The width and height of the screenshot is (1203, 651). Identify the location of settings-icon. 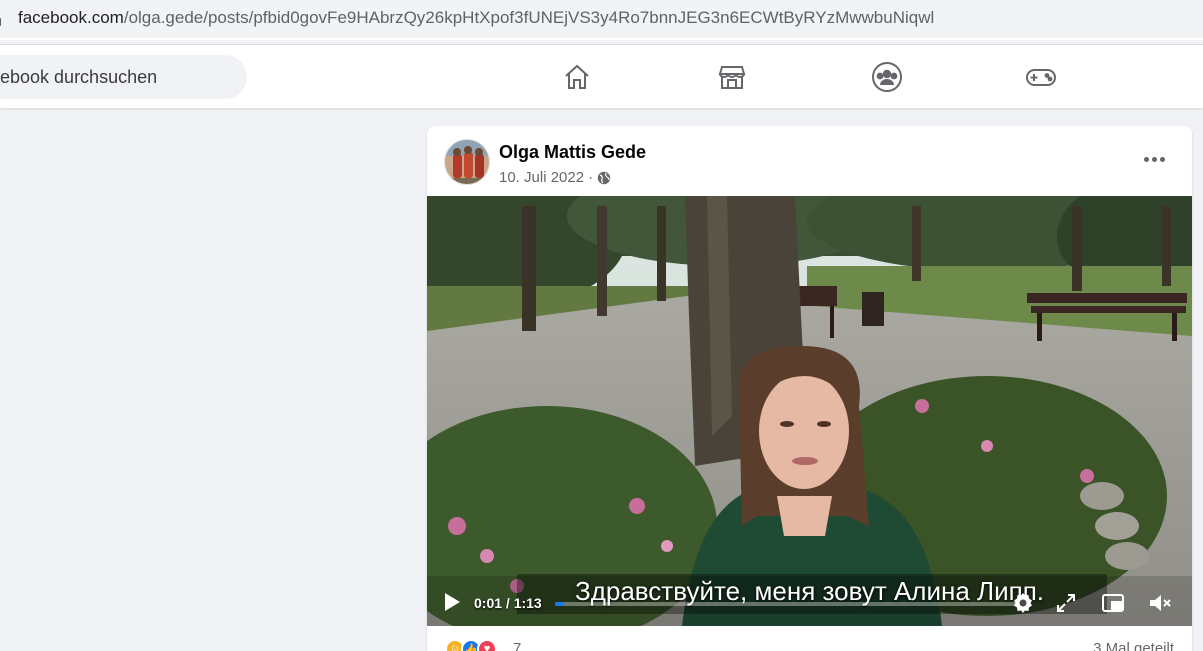
(1023, 603).